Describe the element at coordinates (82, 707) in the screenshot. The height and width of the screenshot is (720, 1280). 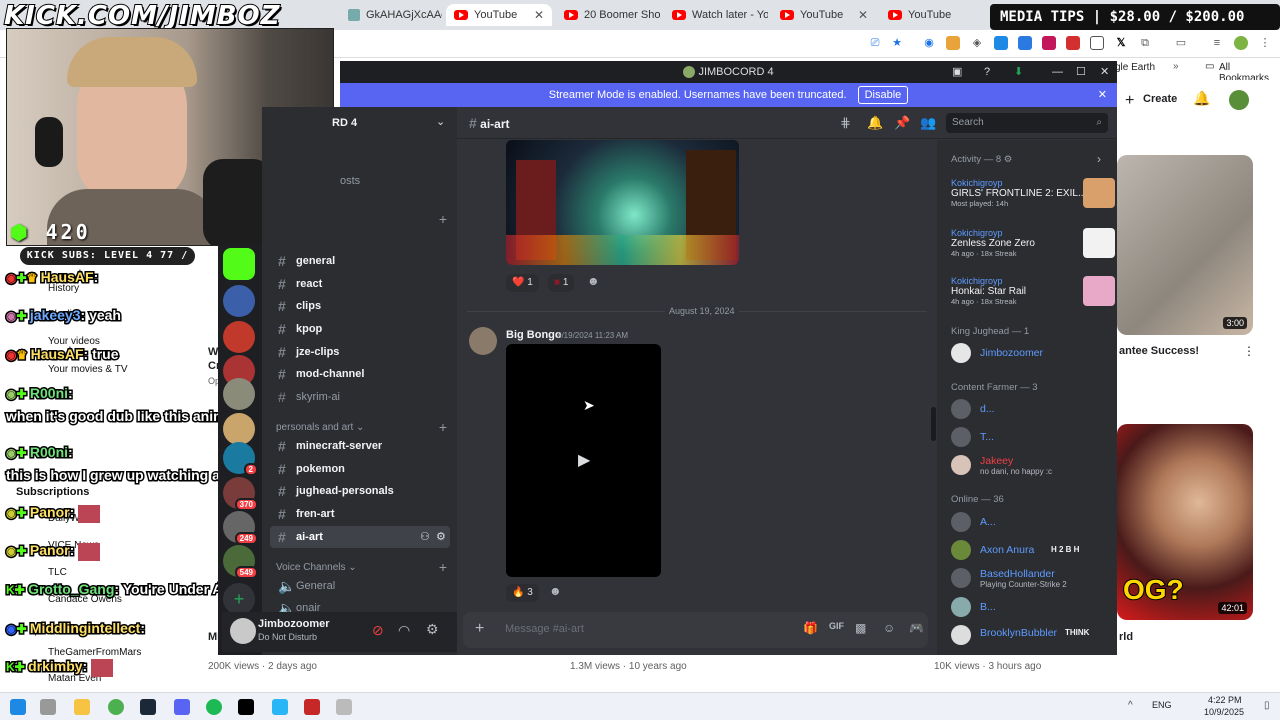
I see `file-explorer-icon` at that location.